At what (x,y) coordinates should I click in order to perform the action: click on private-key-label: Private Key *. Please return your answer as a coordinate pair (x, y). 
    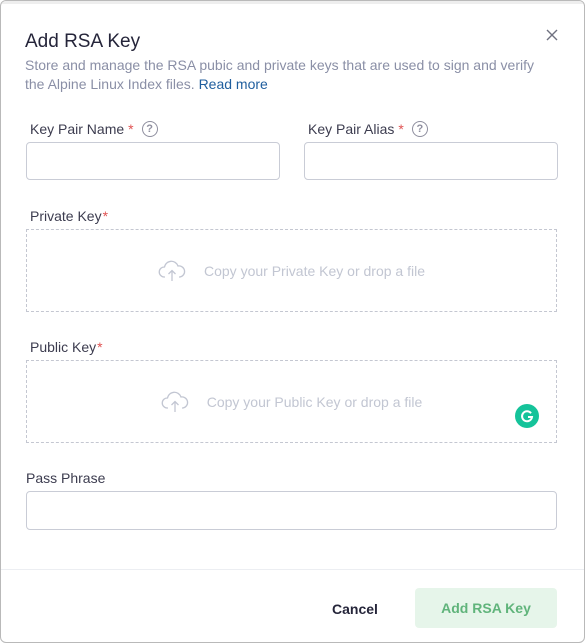
    Looking at the image, I should click on (69, 216).